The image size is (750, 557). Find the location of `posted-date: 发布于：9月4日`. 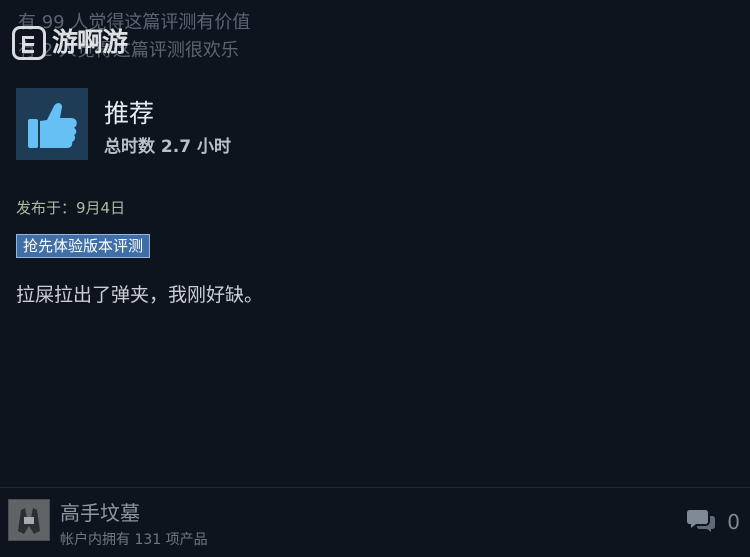

posted-date: 发布于：9月4日 is located at coordinates (70, 208).